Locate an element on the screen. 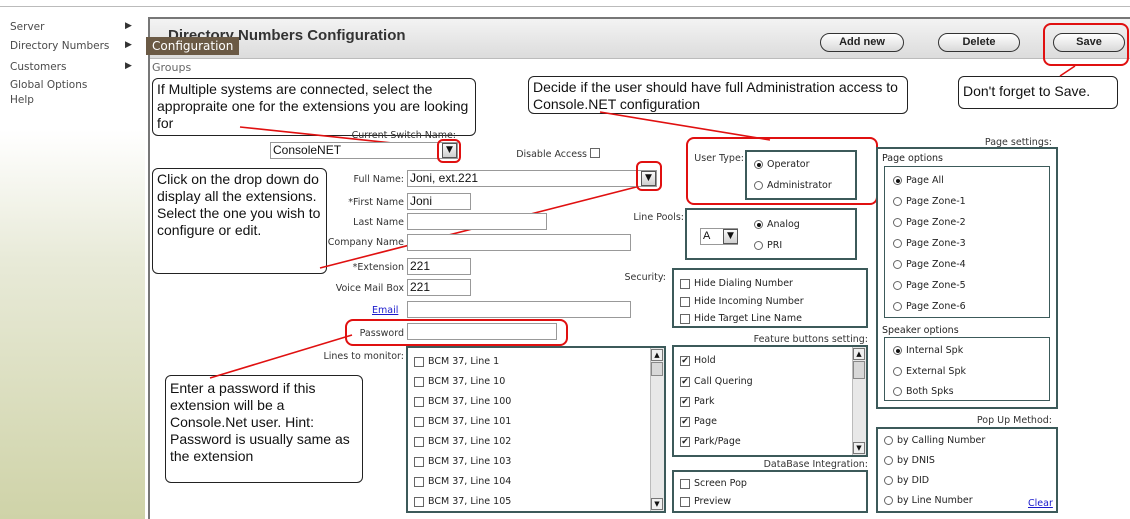 The image size is (1130, 519). radio-dnis: by DNIS is located at coordinates (909, 460).